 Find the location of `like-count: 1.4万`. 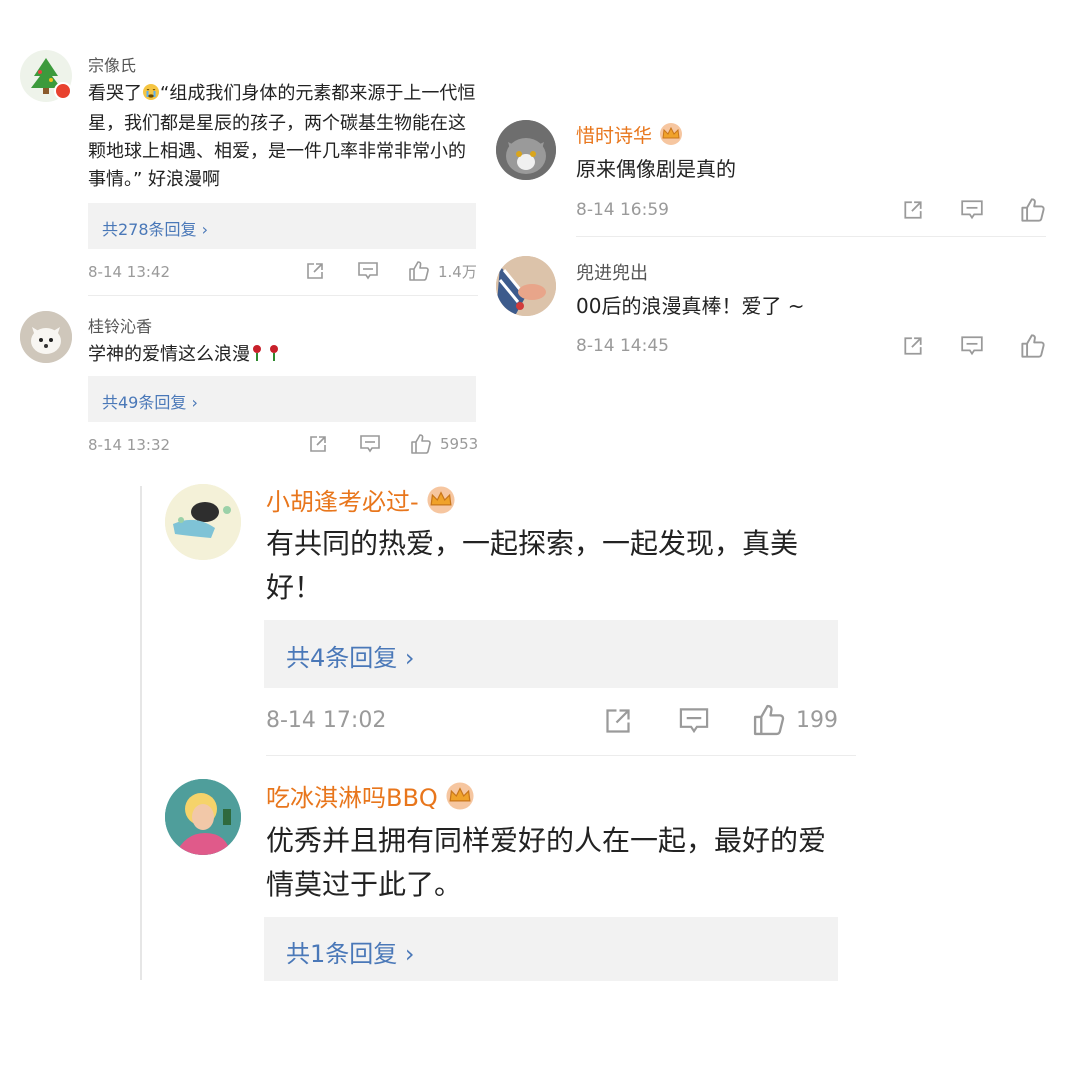

like-count: 1.4万 is located at coordinates (457, 271).